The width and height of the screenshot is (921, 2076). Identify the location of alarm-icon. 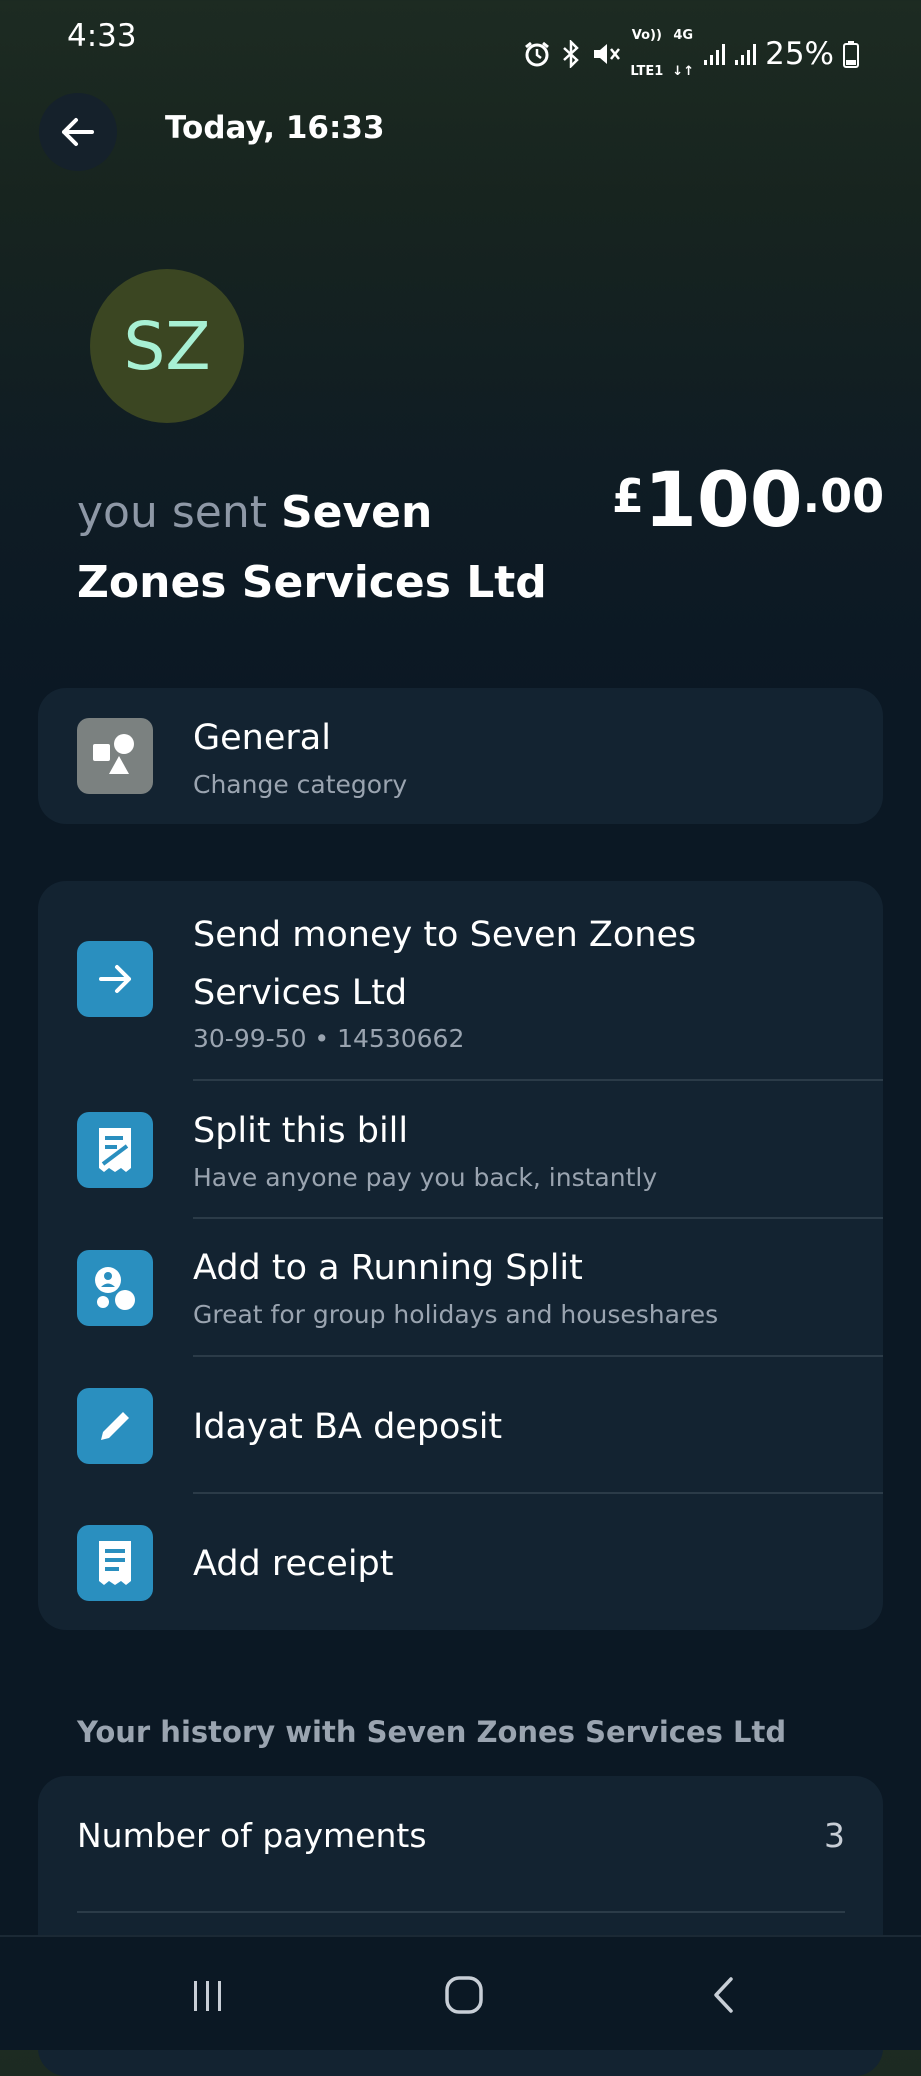
(537, 54).